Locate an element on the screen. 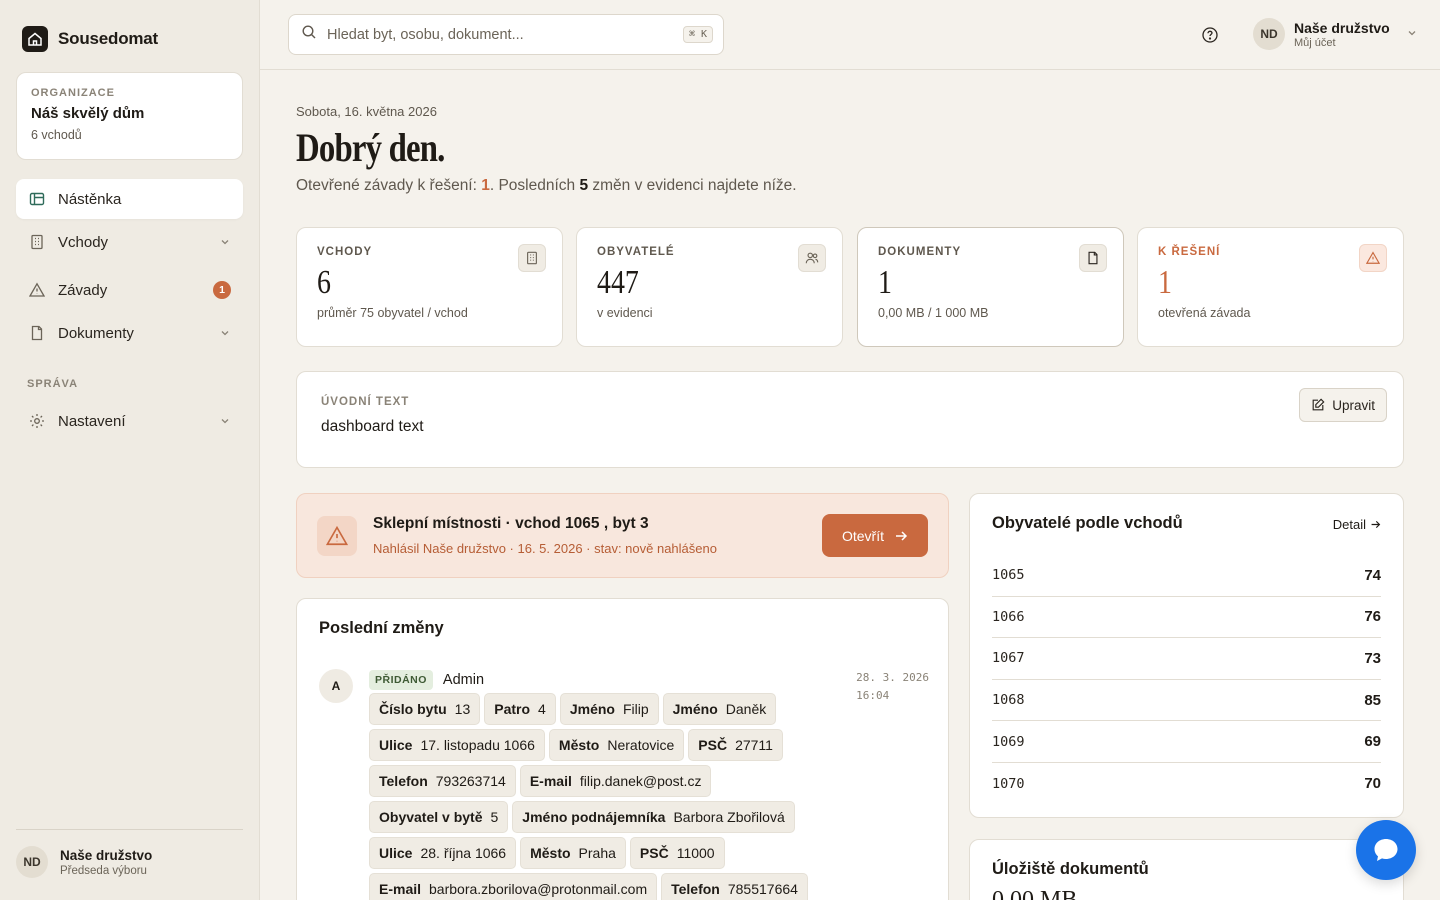 This screenshot has height=900, width=1440. sidebar-user: ND Naše družstvo Předseda výboru is located at coordinates (129, 853).